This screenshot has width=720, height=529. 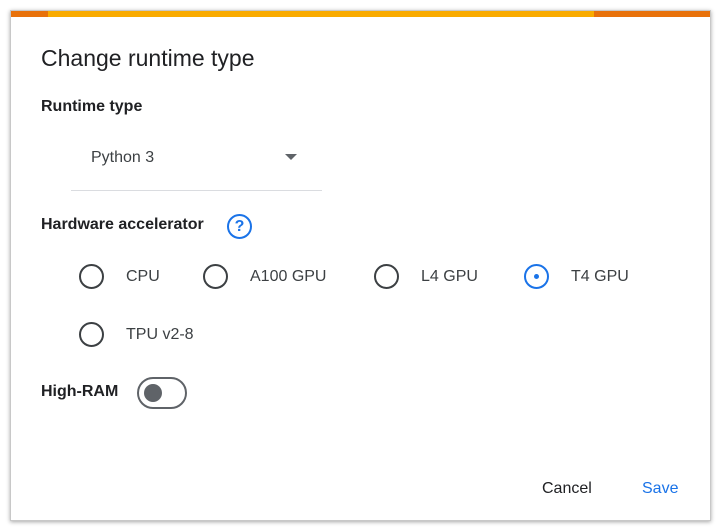 I want to click on radio-a100-gpu: A100 GPU, so click(x=264, y=276).